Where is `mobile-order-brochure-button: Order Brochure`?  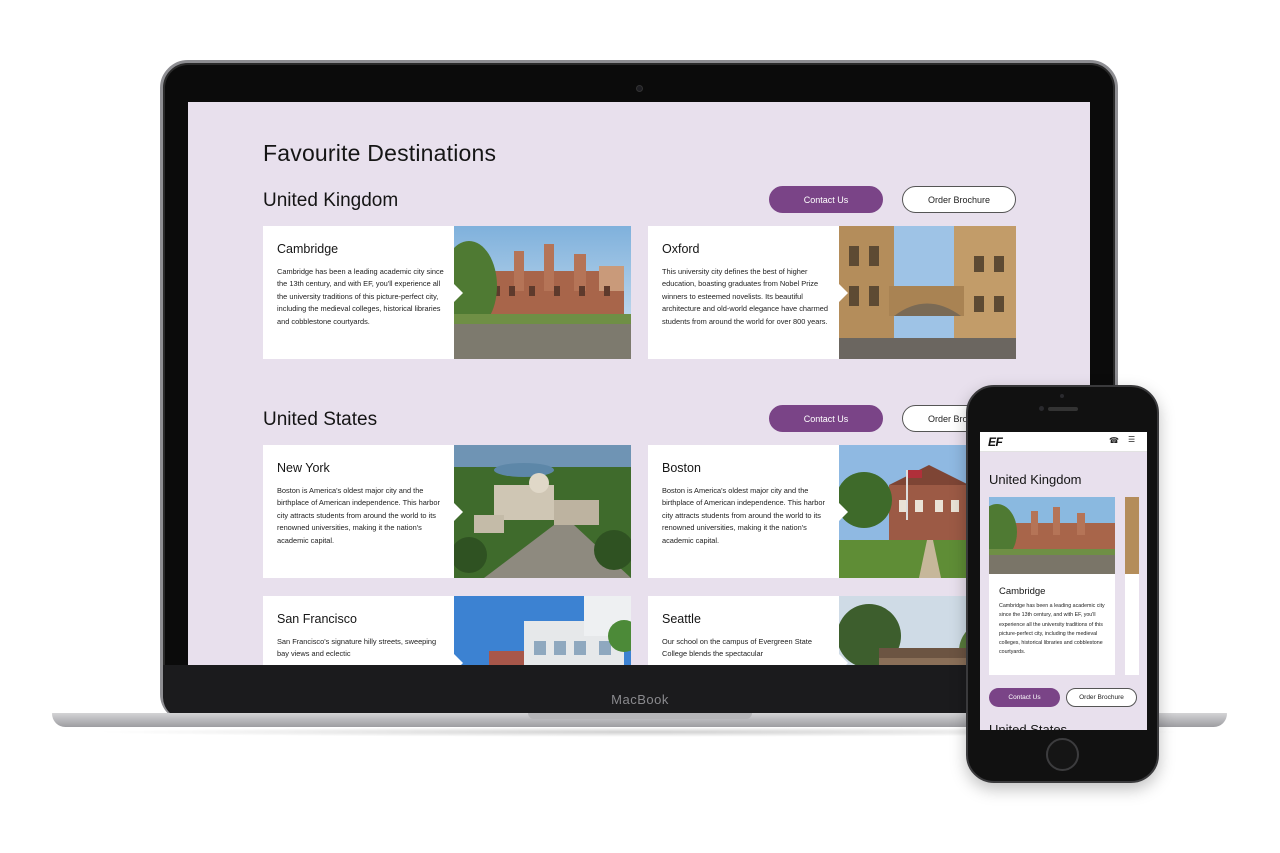
mobile-order-brochure-button: Order Brochure is located at coordinates (1101, 697).